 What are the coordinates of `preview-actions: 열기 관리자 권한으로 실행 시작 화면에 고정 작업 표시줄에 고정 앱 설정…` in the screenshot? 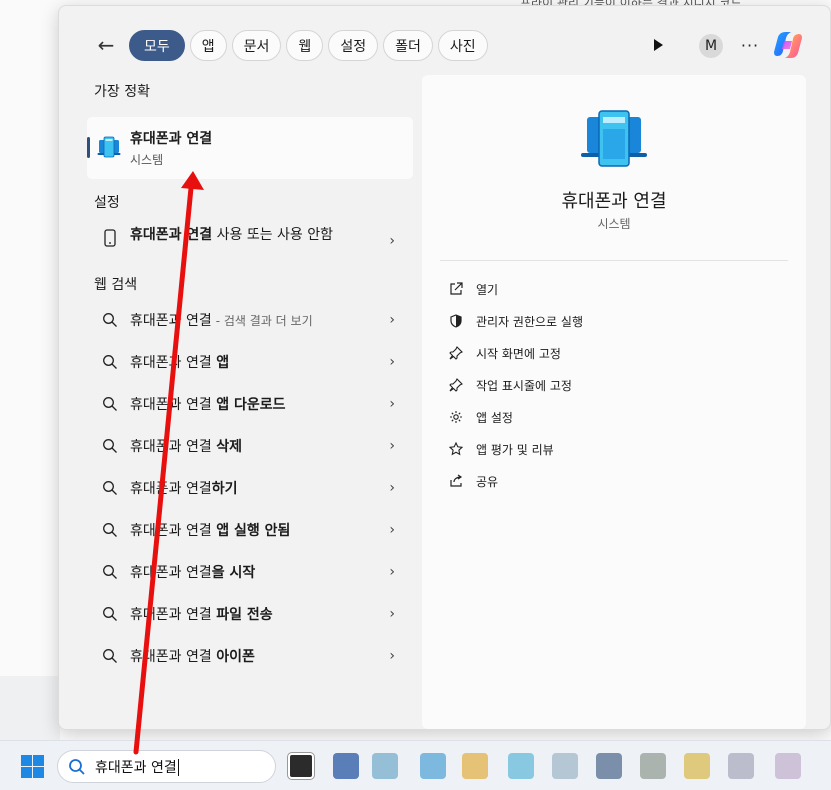 It's located at (515, 385).